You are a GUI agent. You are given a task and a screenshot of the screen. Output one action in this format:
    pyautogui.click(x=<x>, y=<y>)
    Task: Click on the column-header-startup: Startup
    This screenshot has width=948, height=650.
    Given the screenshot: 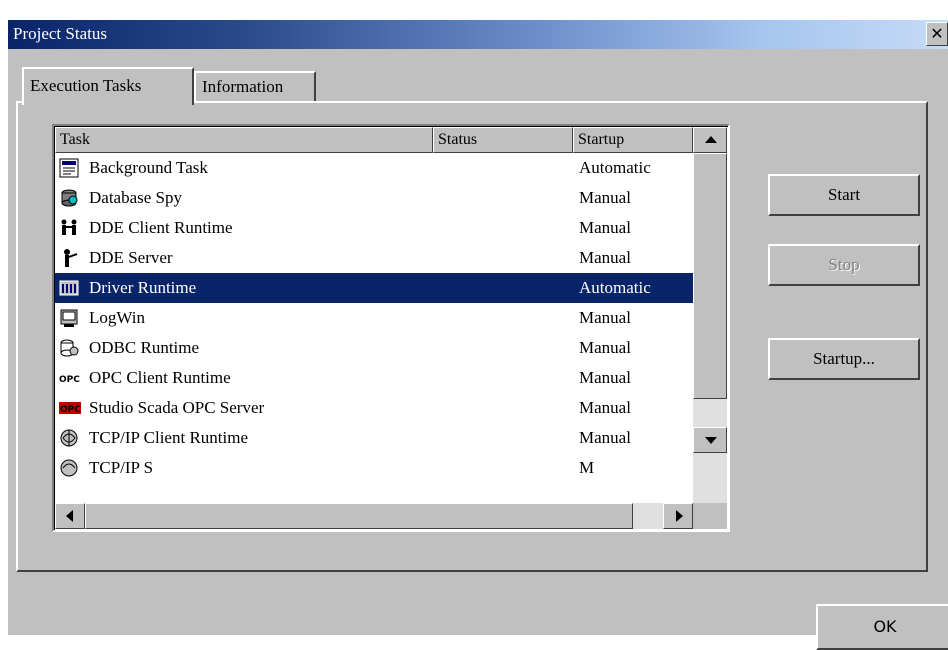 What is the action you would take?
    pyautogui.click(x=633, y=140)
    